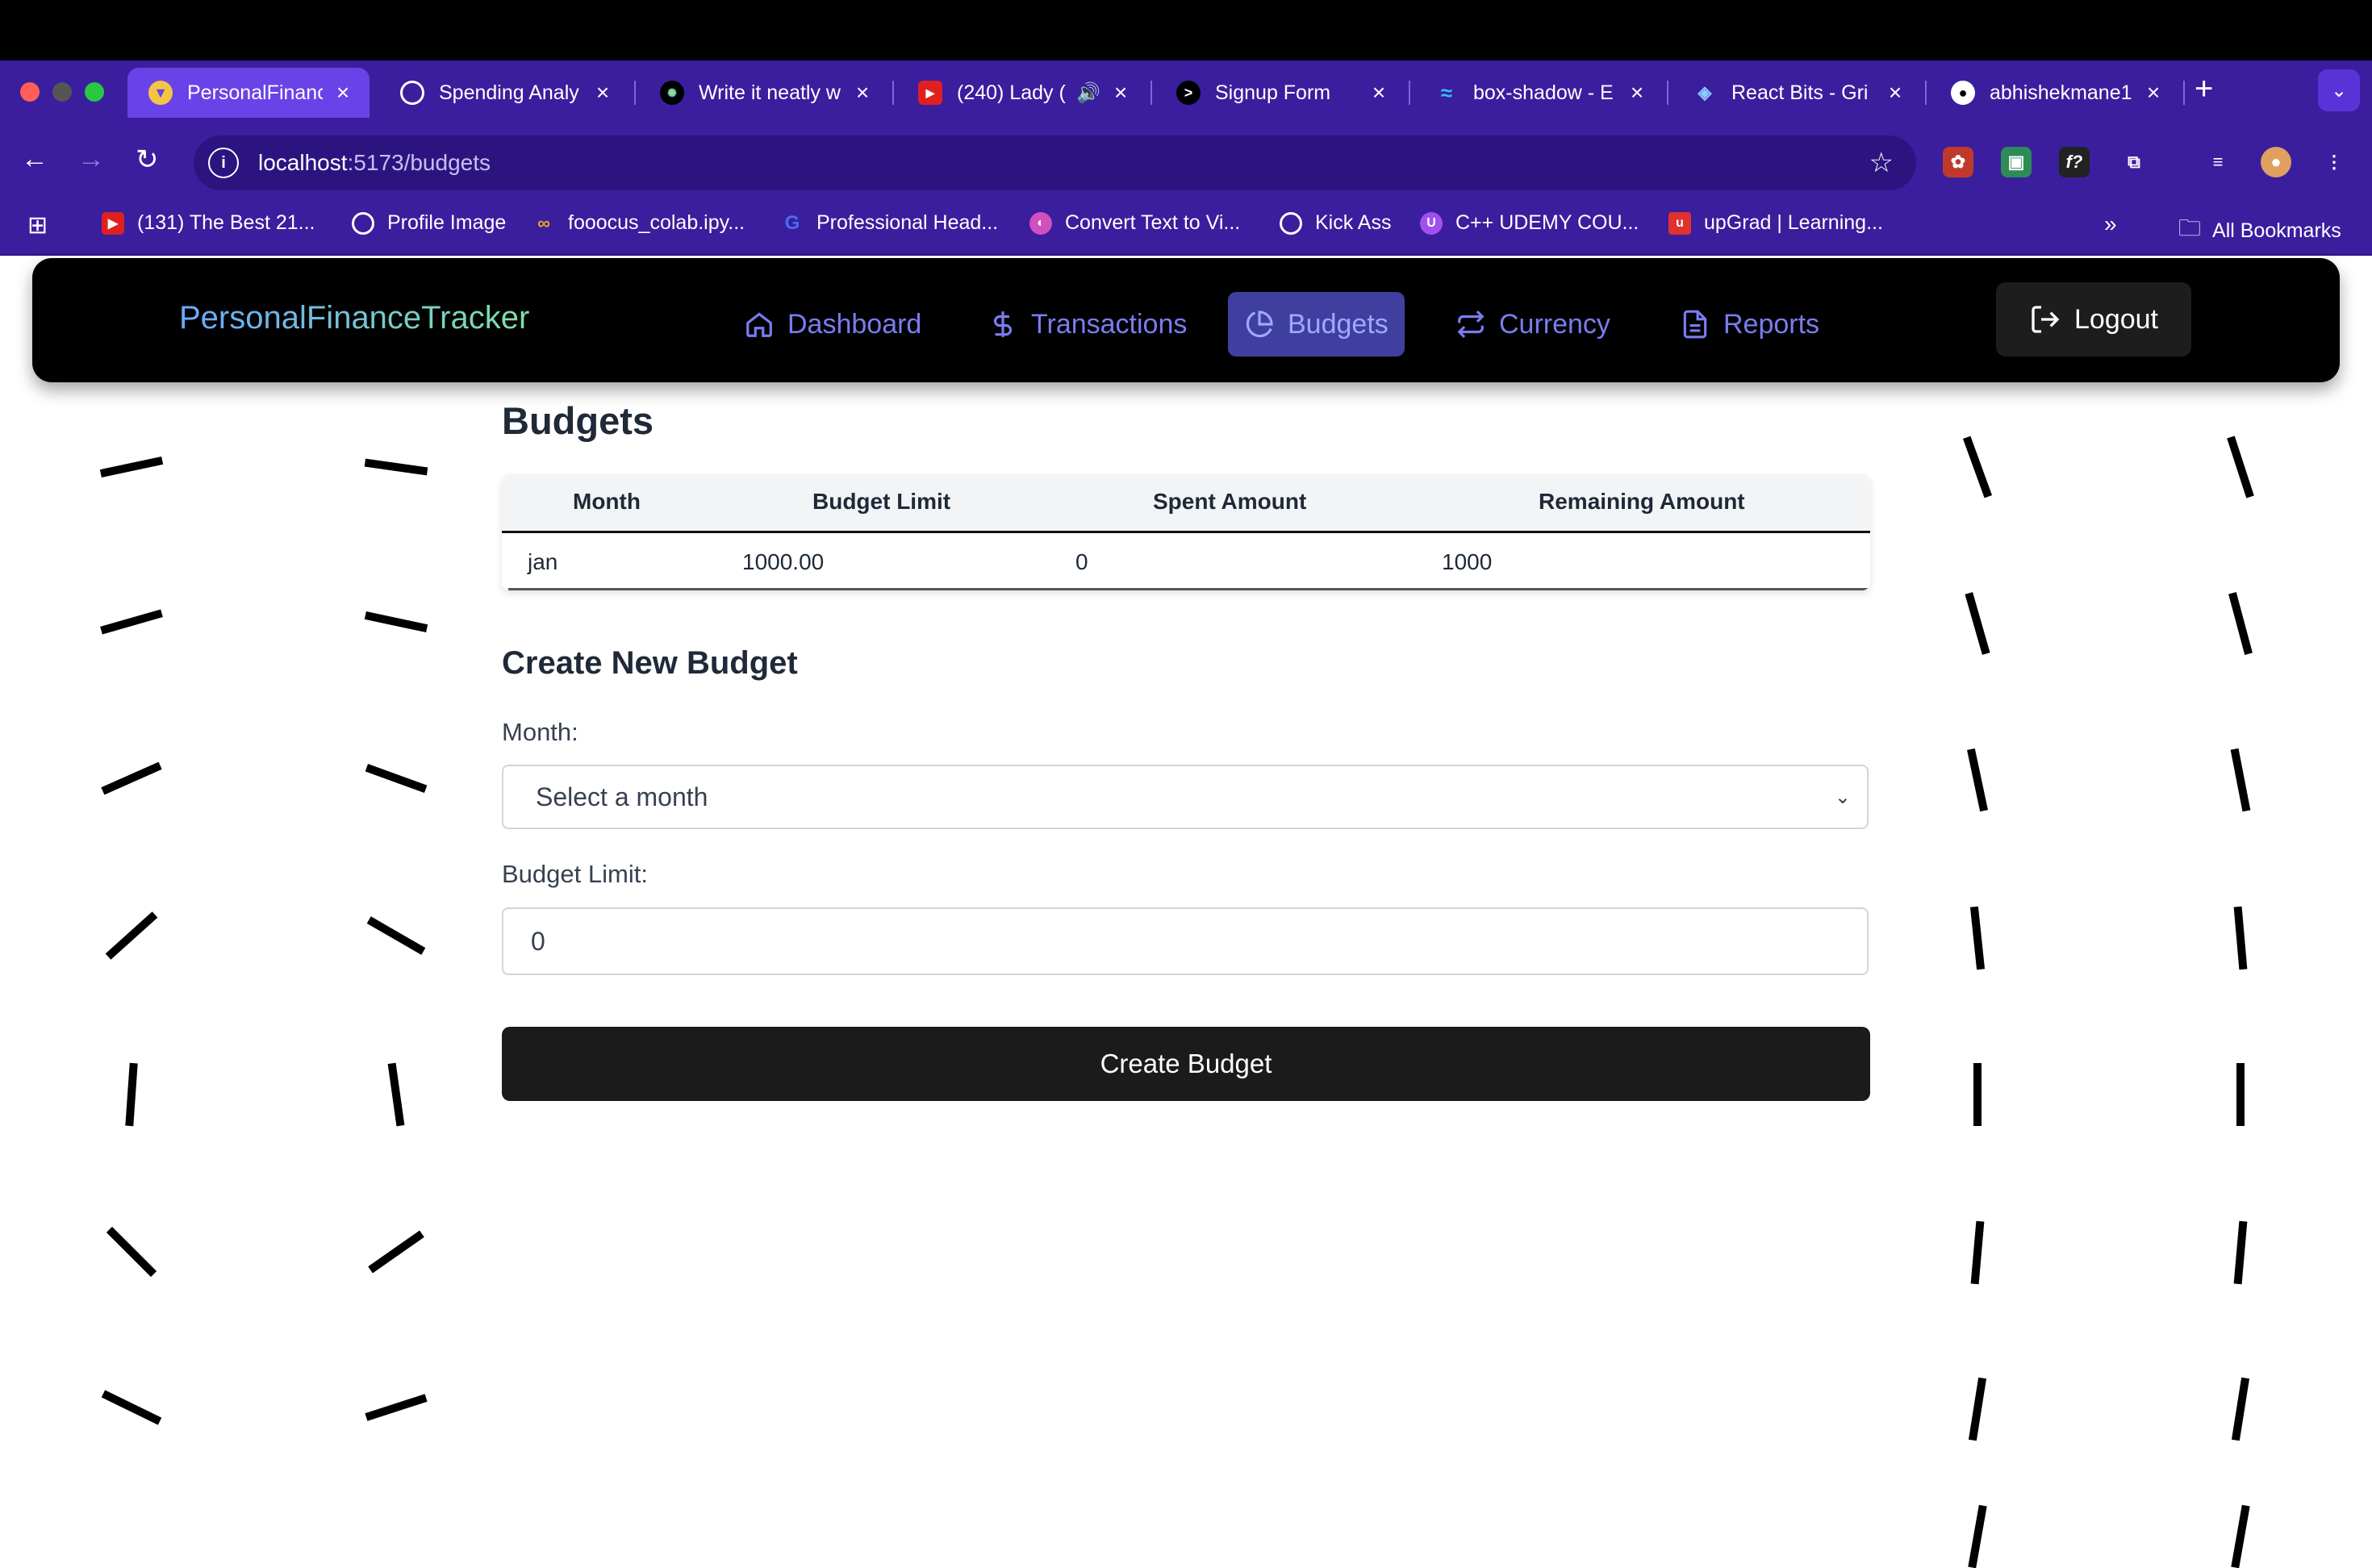 This screenshot has width=2372, height=1568. I want to click on folder-icon: 🗀, so click(2190, 227).